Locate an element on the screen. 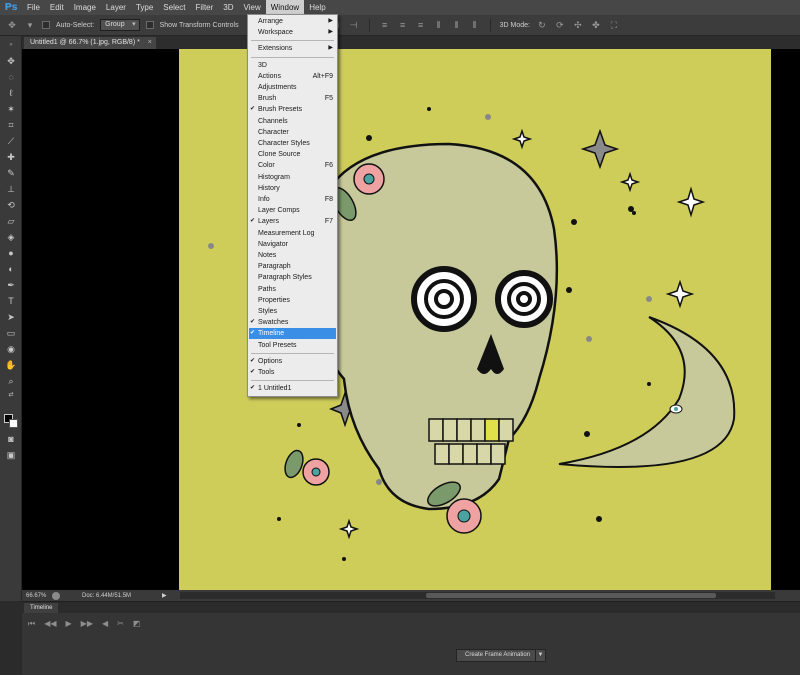 This screenshot has width=800, height=675. distribute-left-icon: ⦀ is located at coordinates (439, 25).